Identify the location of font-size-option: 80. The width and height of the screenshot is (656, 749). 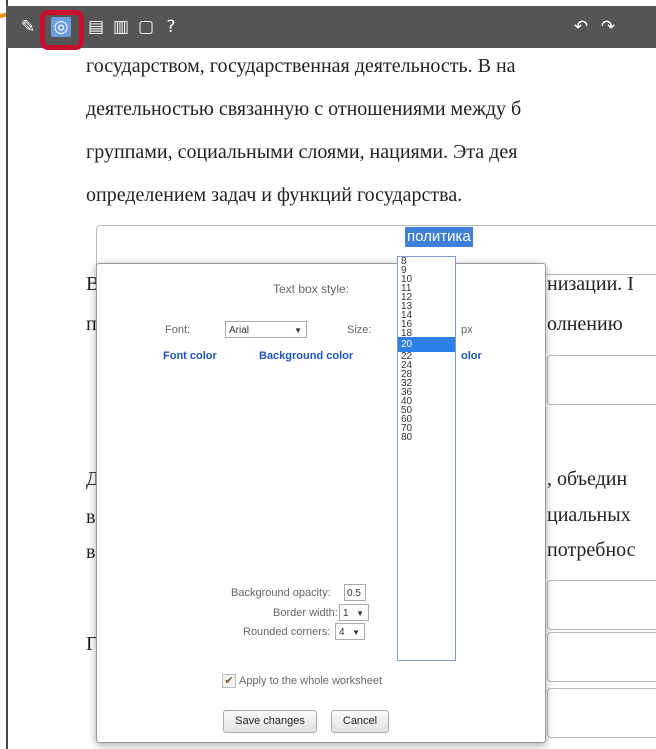
(426, 437).